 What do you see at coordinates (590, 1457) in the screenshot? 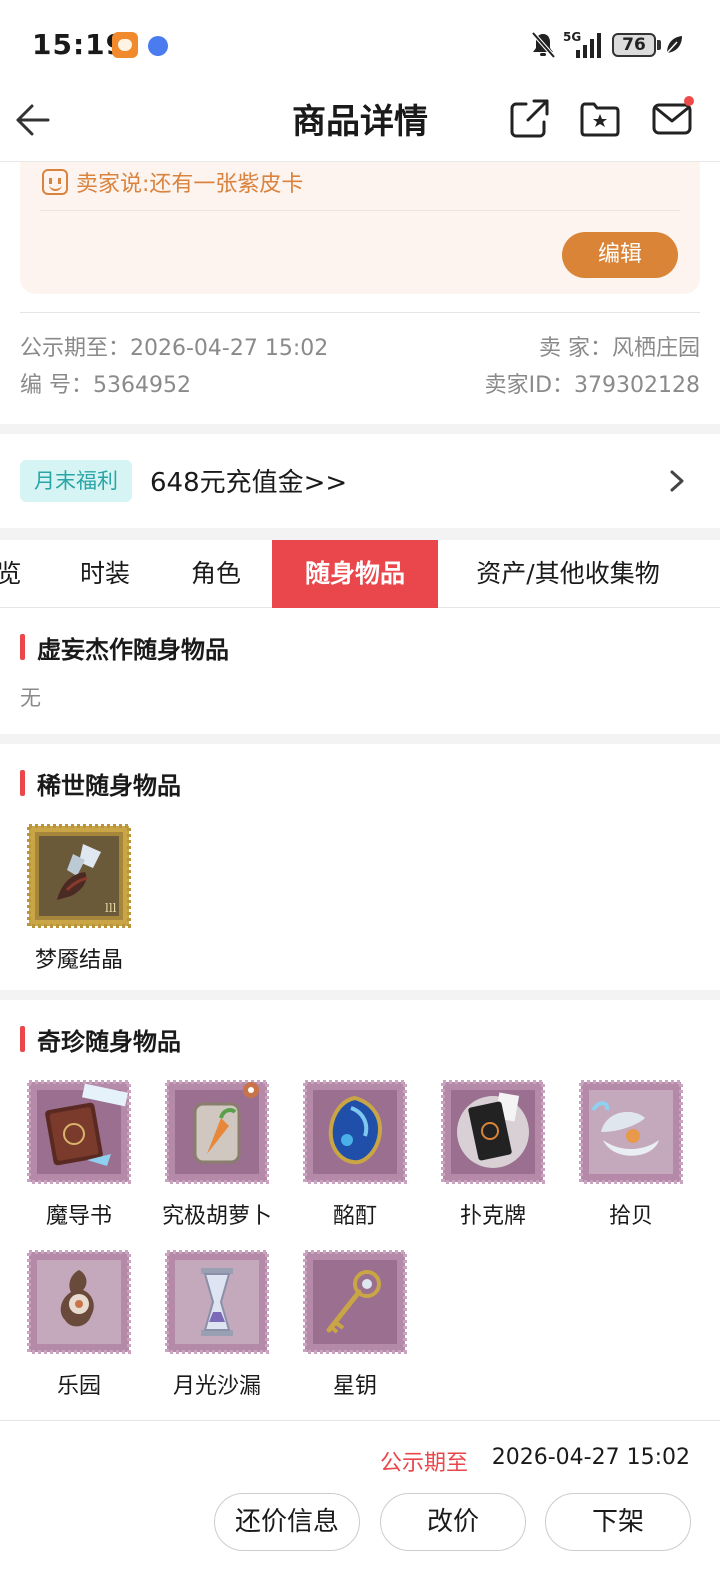
I see `footer-publish-time: 2026-04-27 15:02` at bounding box center [590, 1457].